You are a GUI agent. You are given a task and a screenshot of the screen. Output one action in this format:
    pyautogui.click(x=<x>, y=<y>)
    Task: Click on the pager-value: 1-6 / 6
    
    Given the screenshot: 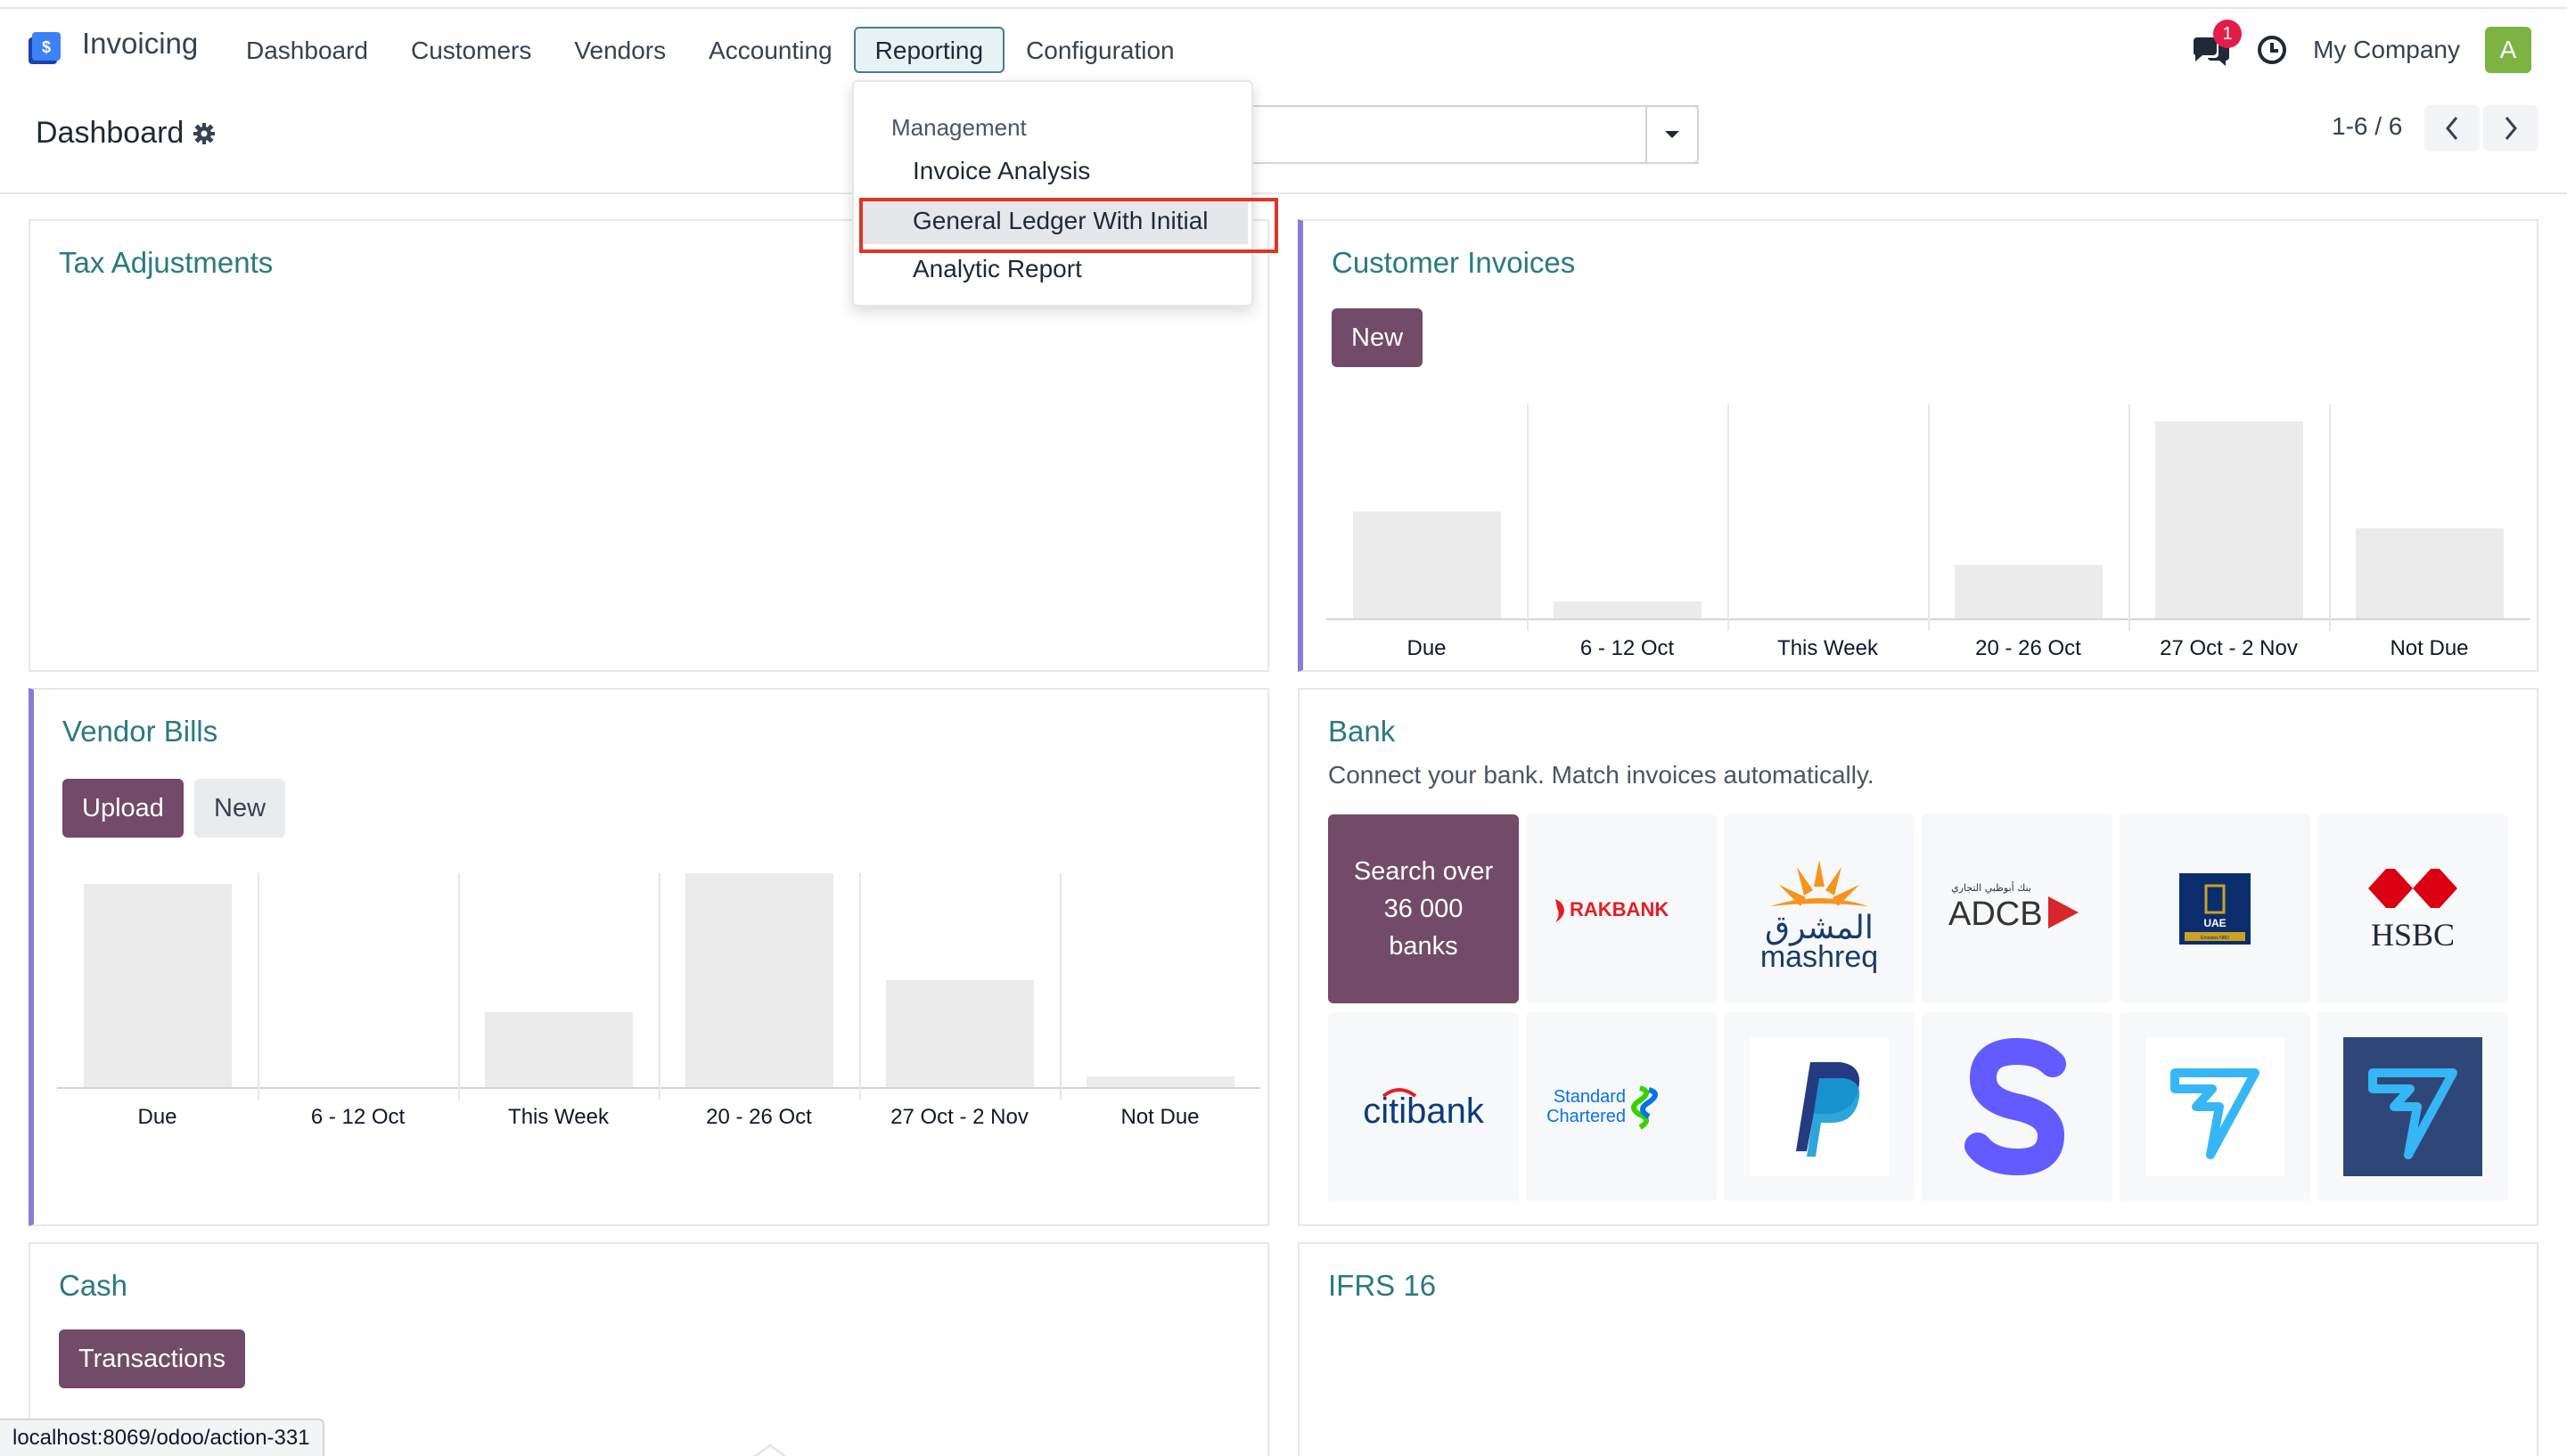 What is the action you would take?
    pyautogui.click(x=2367, y=126)
    